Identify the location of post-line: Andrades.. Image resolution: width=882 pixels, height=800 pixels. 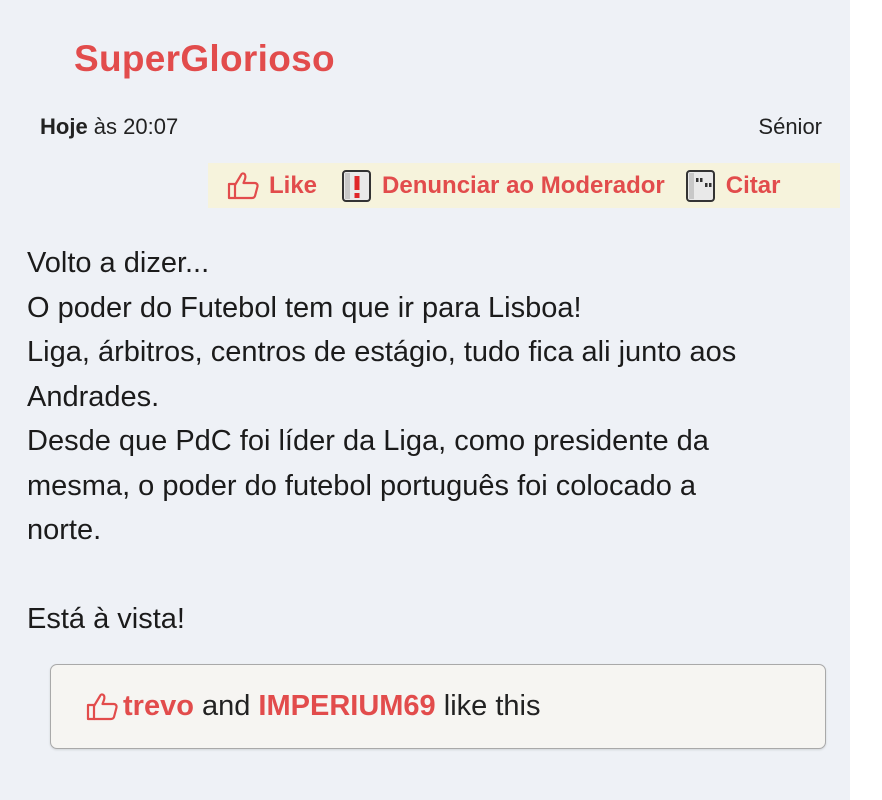
(93, 396).